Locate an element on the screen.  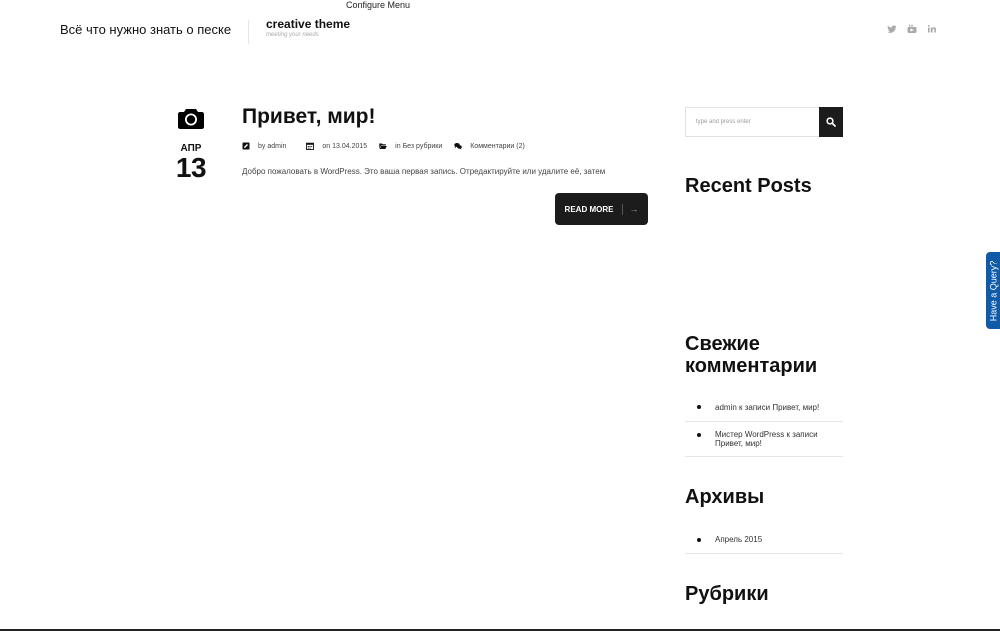
read-more-separator is located at coordinates (623, 209).